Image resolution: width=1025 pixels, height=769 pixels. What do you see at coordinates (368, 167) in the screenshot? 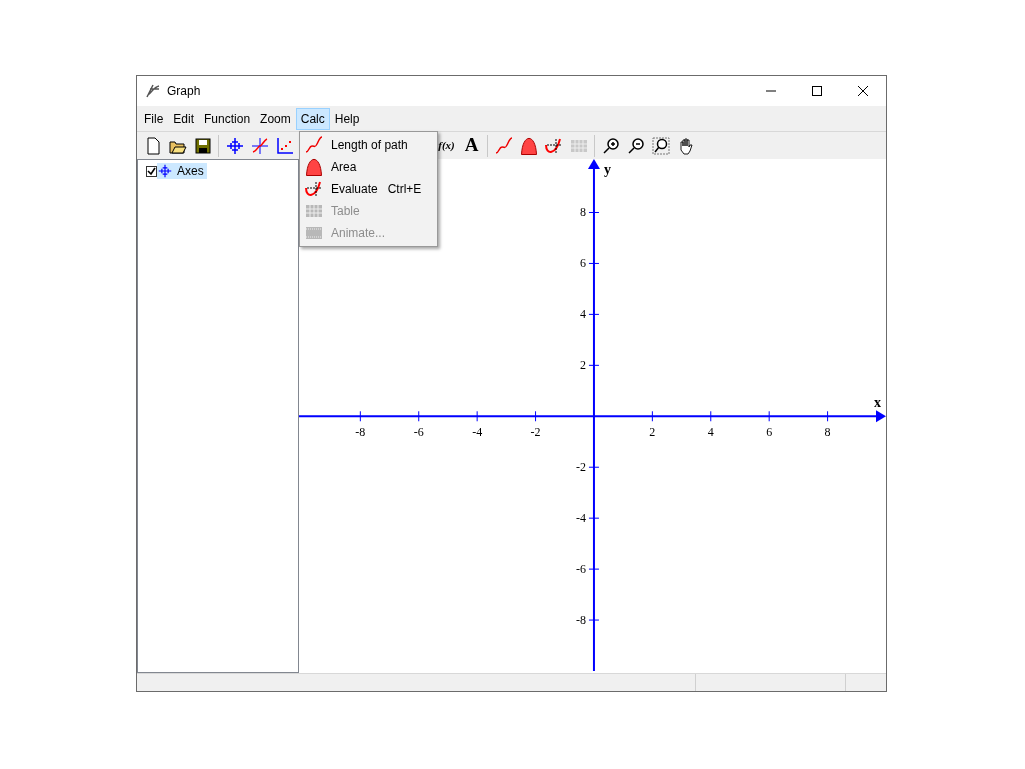
I see `menu-option: Area` at bounding box center [368, 167].